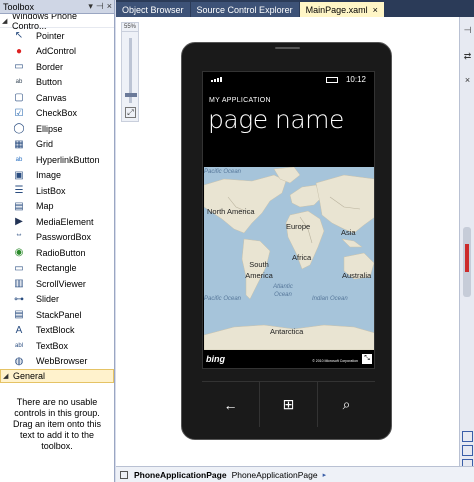  What do you see at coordinates (64, 237) in the screenshot?
I see `toolbox-item-label: PasswordBox` at bounding box center [64, 237].